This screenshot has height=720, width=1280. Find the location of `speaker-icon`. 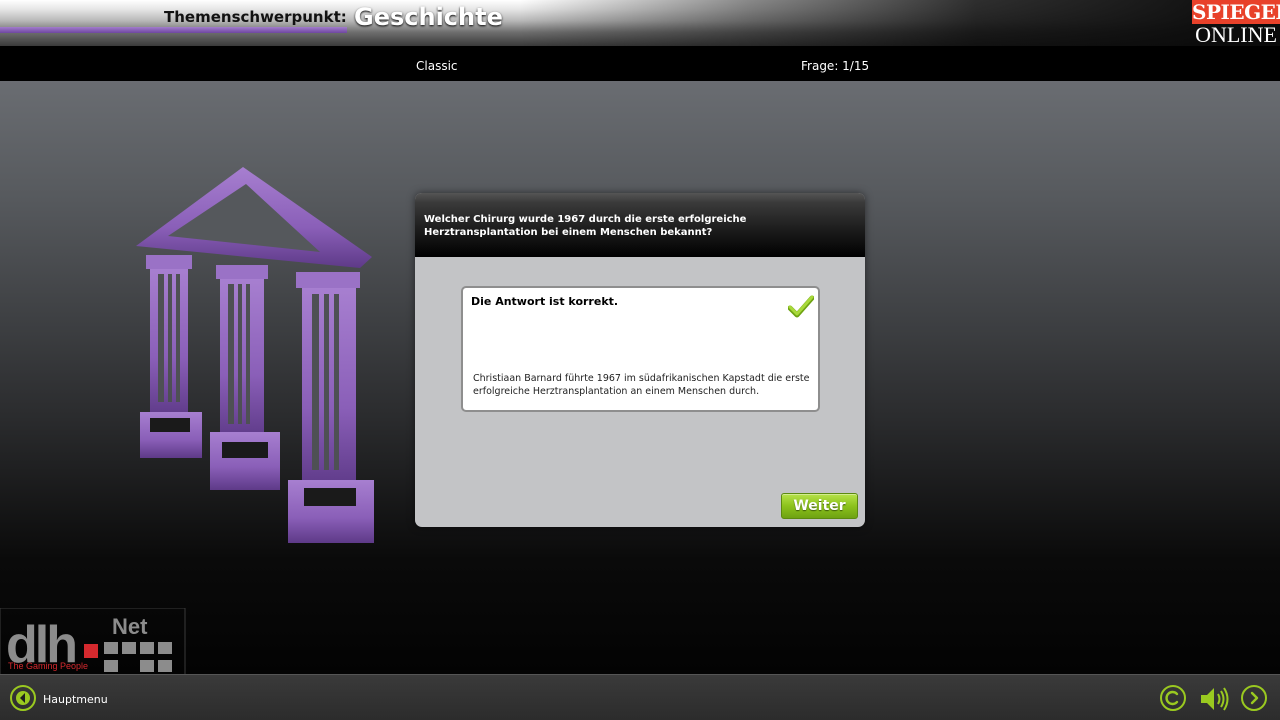

speaker-icon is located at coordinates (1215, 699).